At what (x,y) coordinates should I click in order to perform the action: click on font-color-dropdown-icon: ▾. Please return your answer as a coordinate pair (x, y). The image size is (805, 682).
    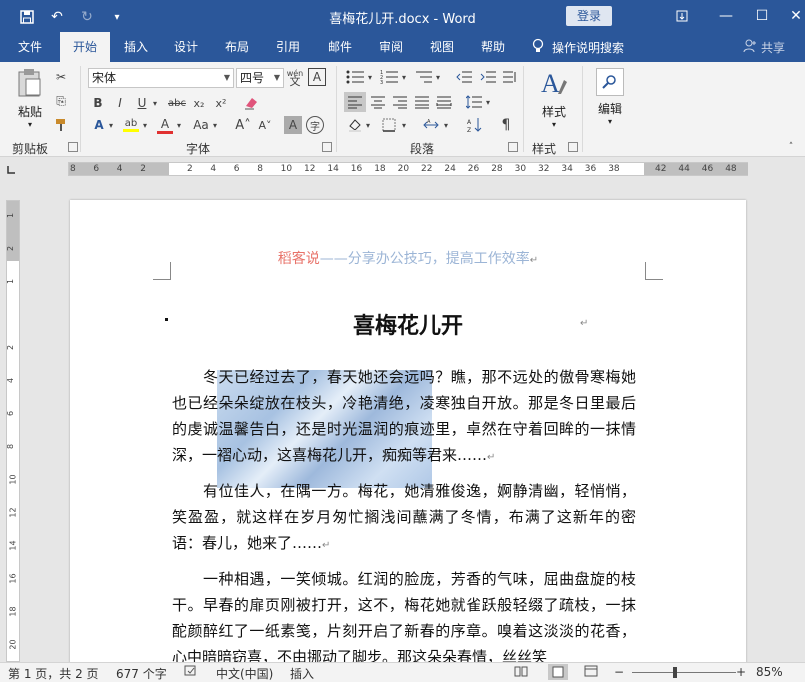
    Looking at the image, I should click on (179, 125).